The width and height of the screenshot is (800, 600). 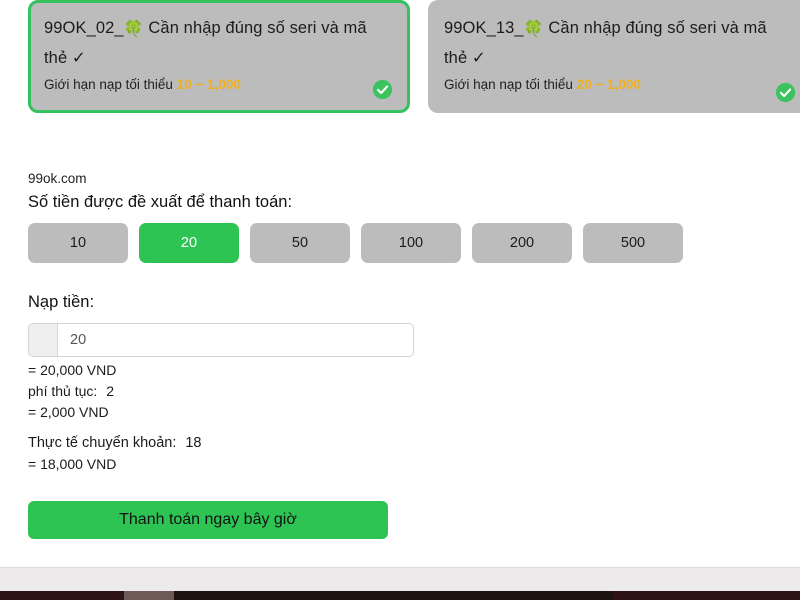 I want to click on suggested-amount-label: Số tiền được đề xuất để thanh toán:, so click(x=160, y=202).